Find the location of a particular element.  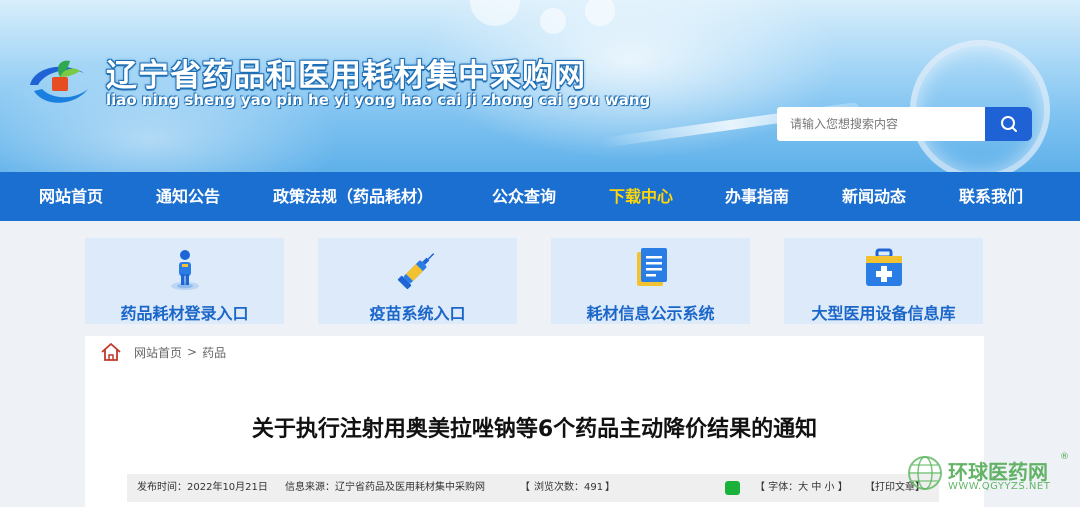

watermark: 环球医药网 ® WWW.QGYYZS.NET is located at coordinates (990, 478).